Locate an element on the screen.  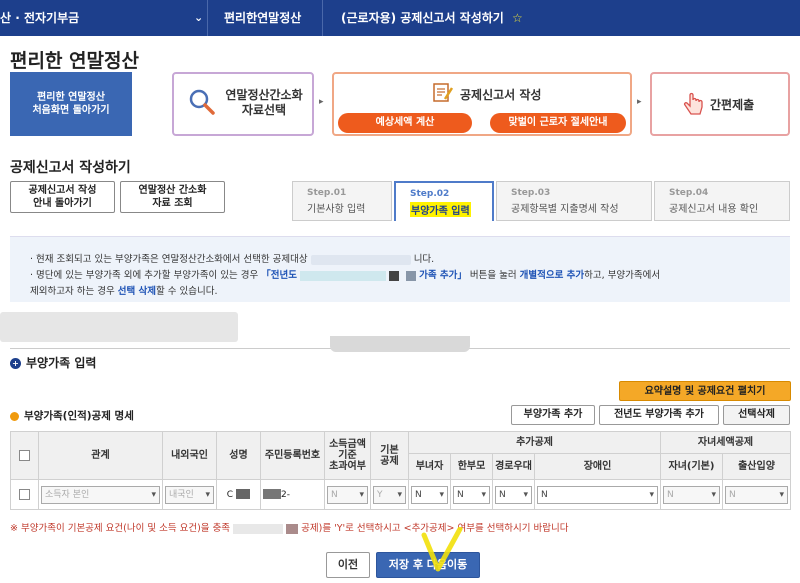
header-select-all is located at coordinates (24, 455).